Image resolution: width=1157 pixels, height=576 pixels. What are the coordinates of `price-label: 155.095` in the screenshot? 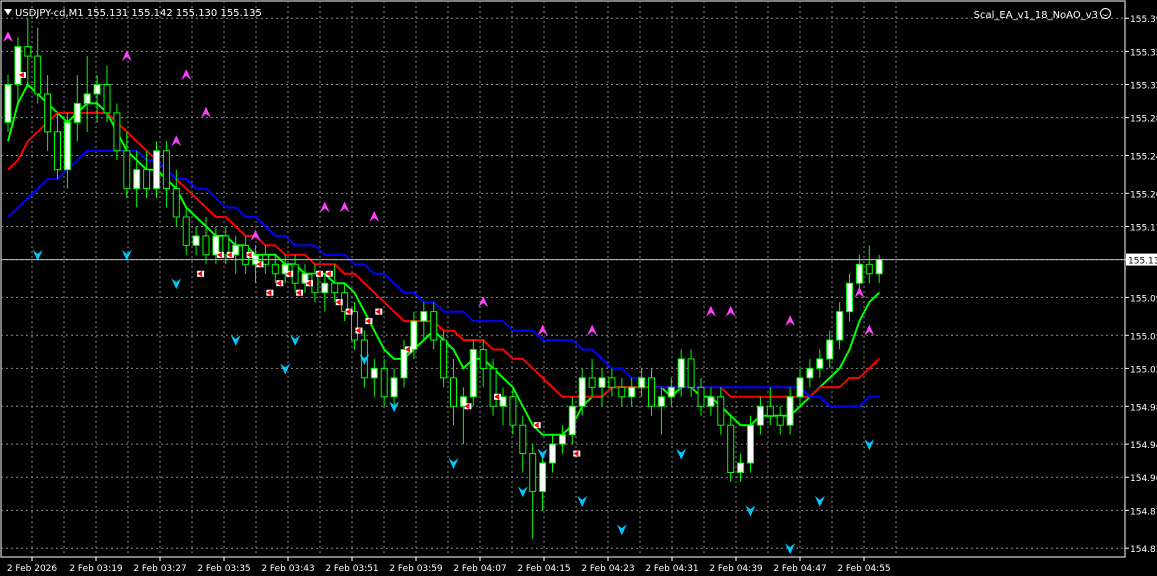 It's located at (1143, 299).